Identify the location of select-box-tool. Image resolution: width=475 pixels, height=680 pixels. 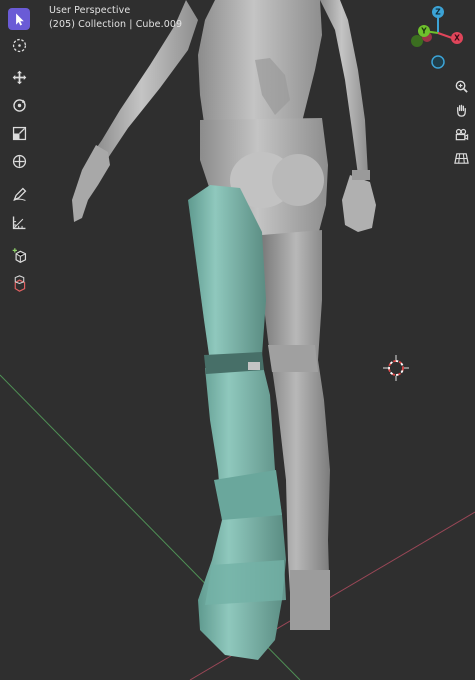
(19, 19).